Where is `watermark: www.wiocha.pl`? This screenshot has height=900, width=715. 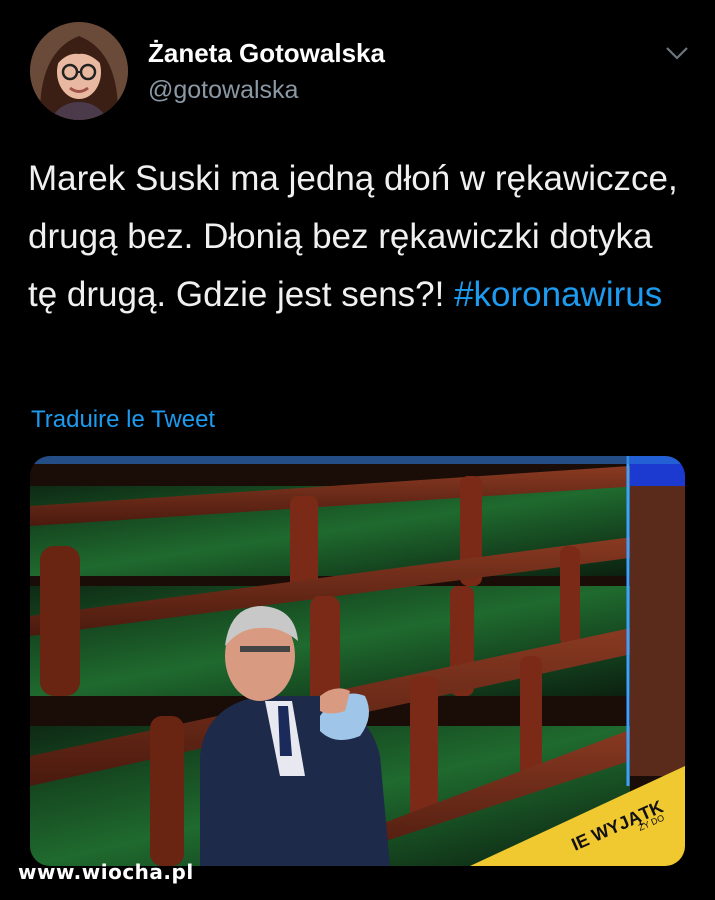
watermark: www.wiocha.pl is located at coordinates (106, 872).